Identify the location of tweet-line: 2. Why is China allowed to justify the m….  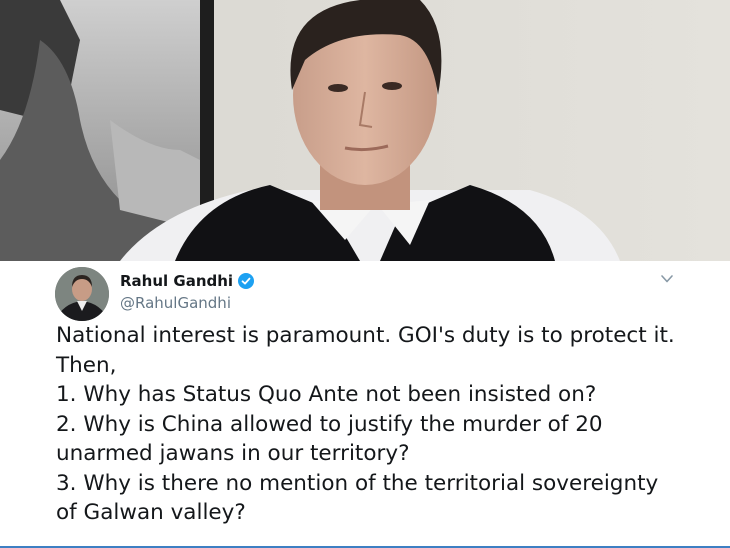
(329, 424).